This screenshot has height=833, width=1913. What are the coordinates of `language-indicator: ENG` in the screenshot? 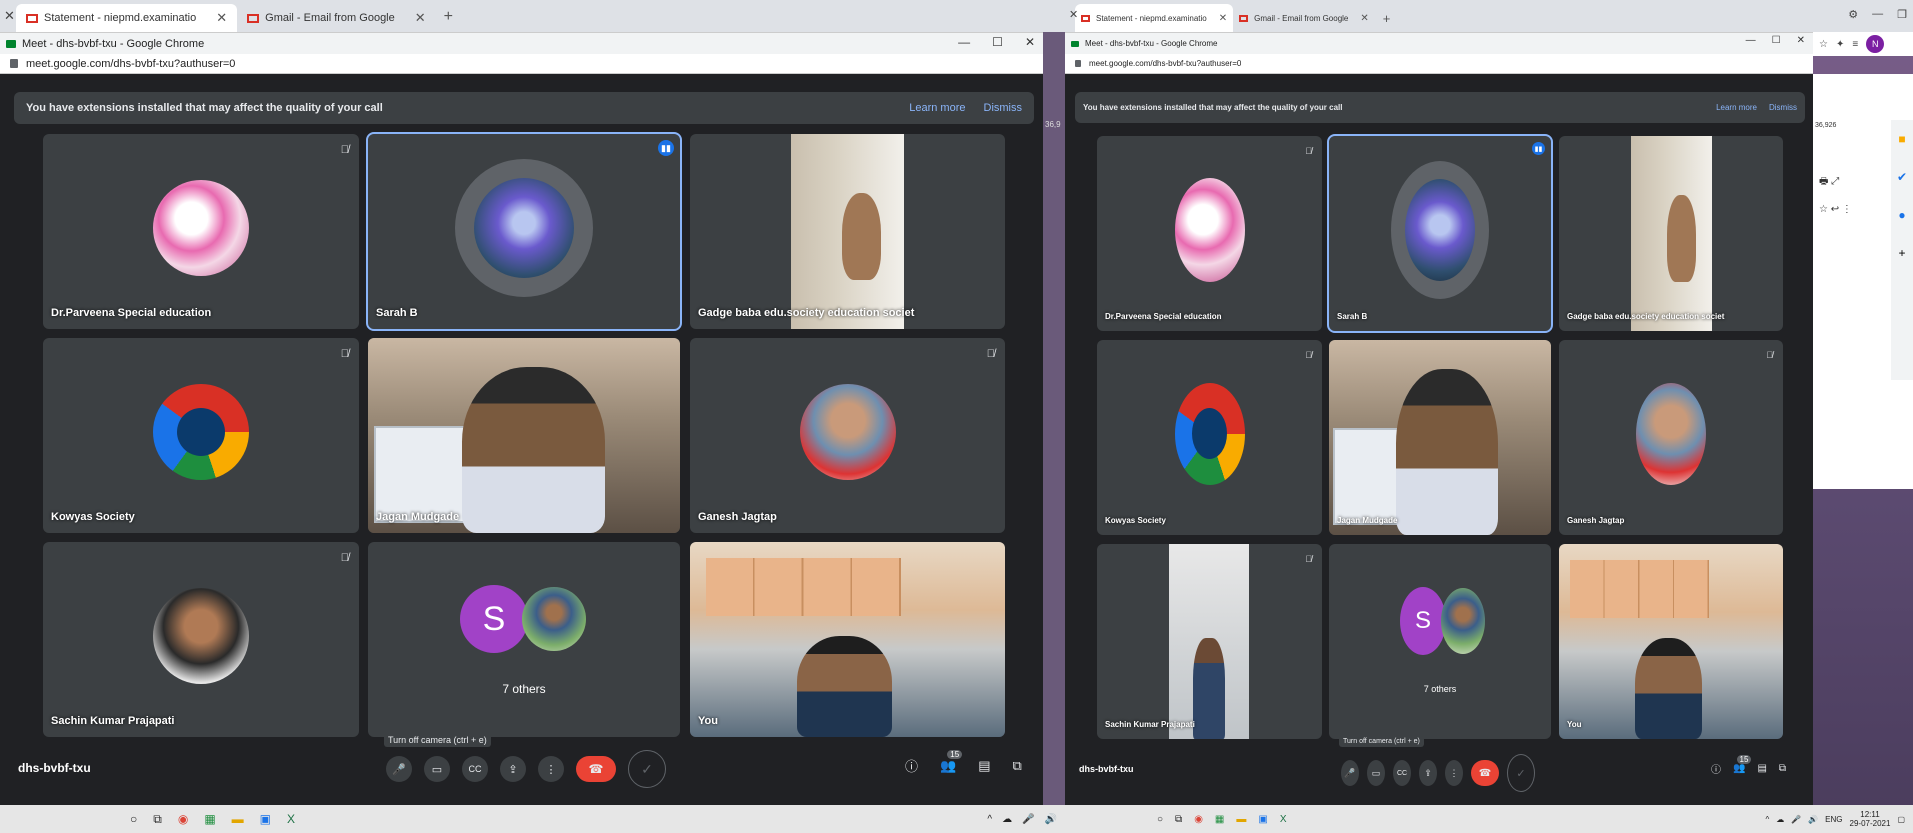 It's located at (1833, 819).